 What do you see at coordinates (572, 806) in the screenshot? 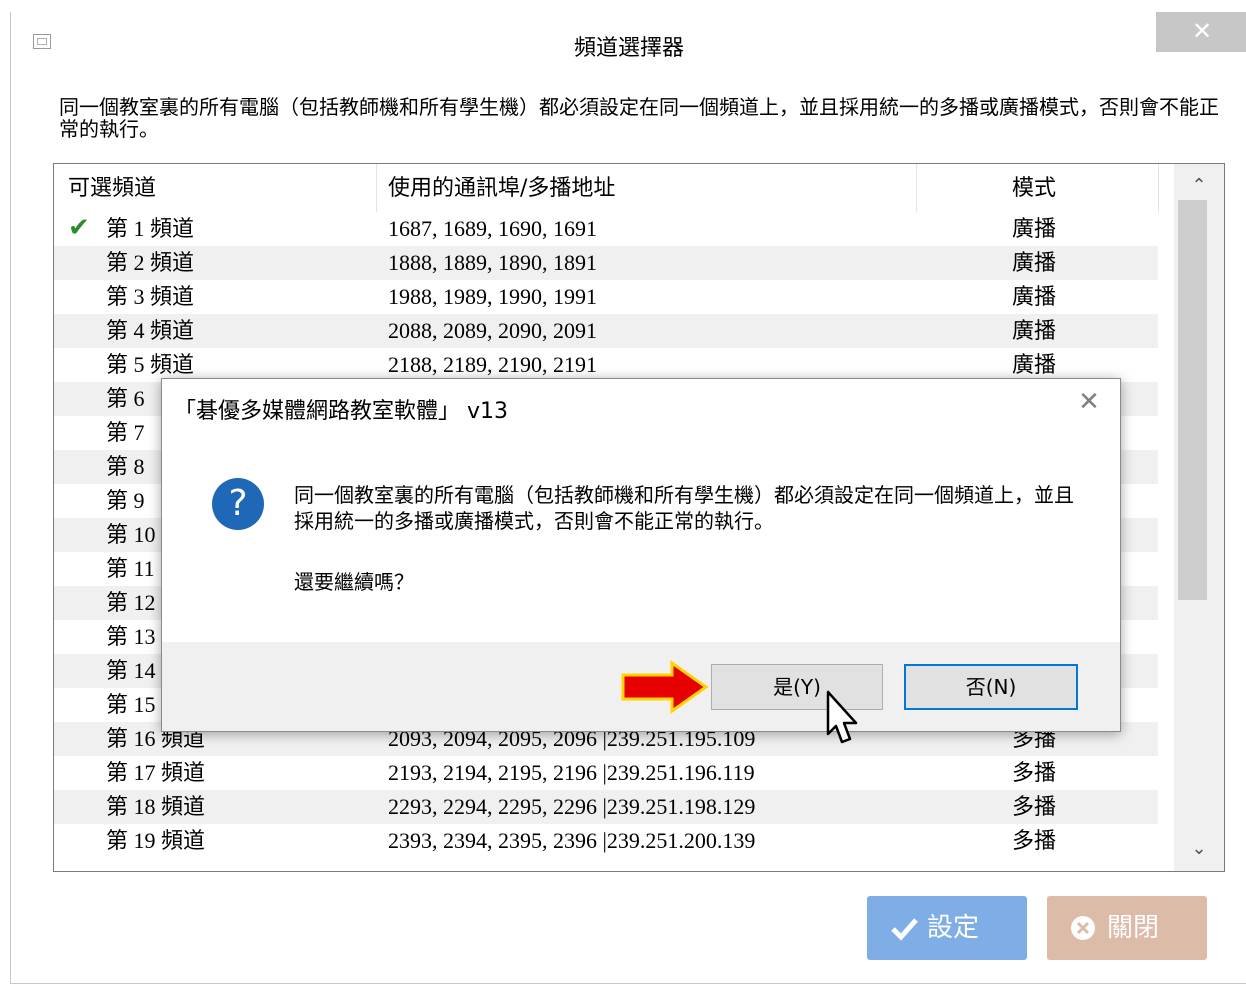
I see `channel-ports: 2293, 2294, 2295, 2296 |239.251.198.129` at bounding box center [572, 806].